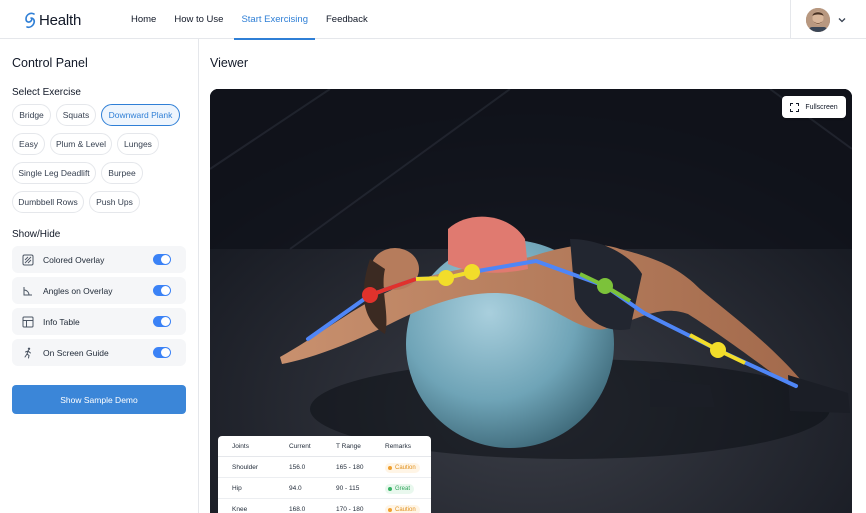  Describe the element at coordinates (162, 259) in the screenshot. I see `colored-overlay-switch` at that location.